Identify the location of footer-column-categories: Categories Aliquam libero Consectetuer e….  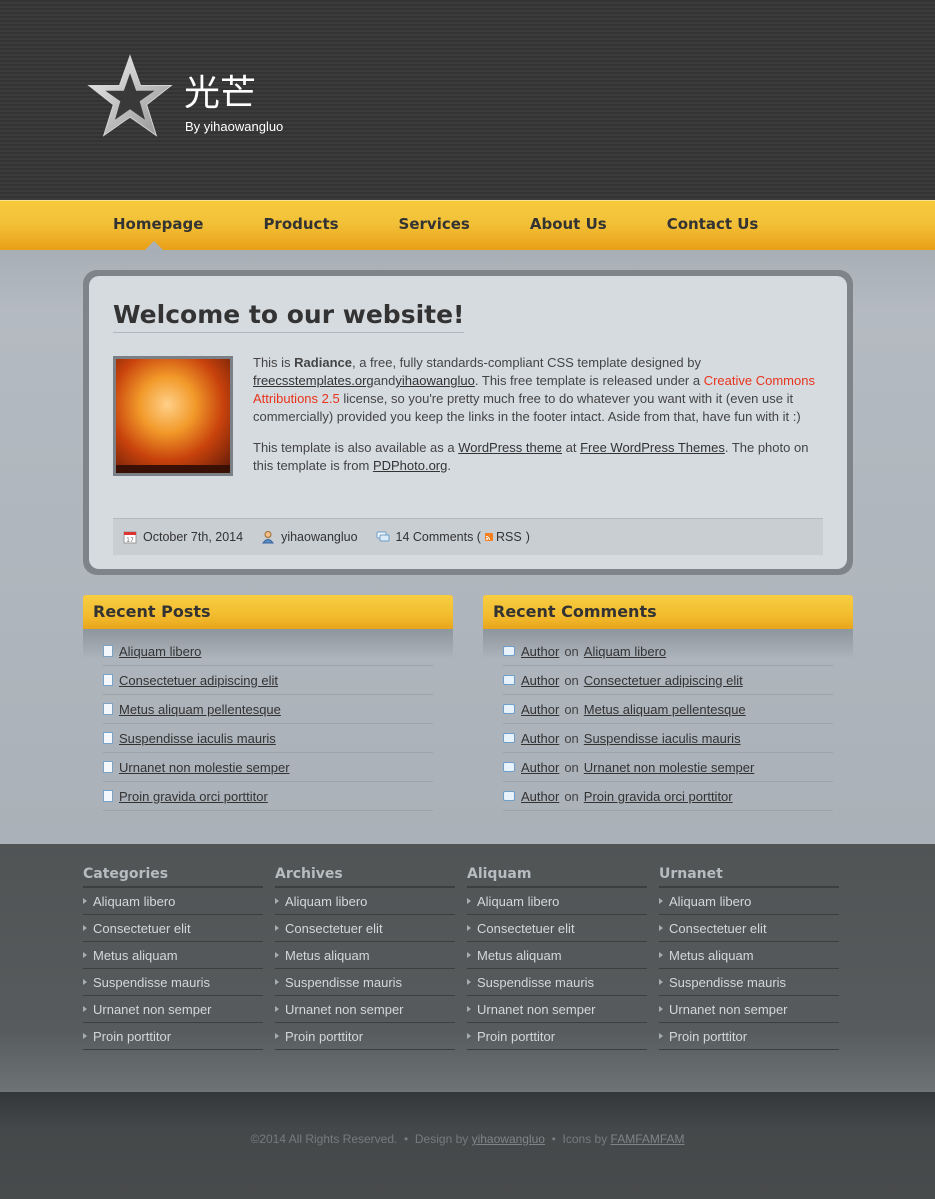
(173, 958).